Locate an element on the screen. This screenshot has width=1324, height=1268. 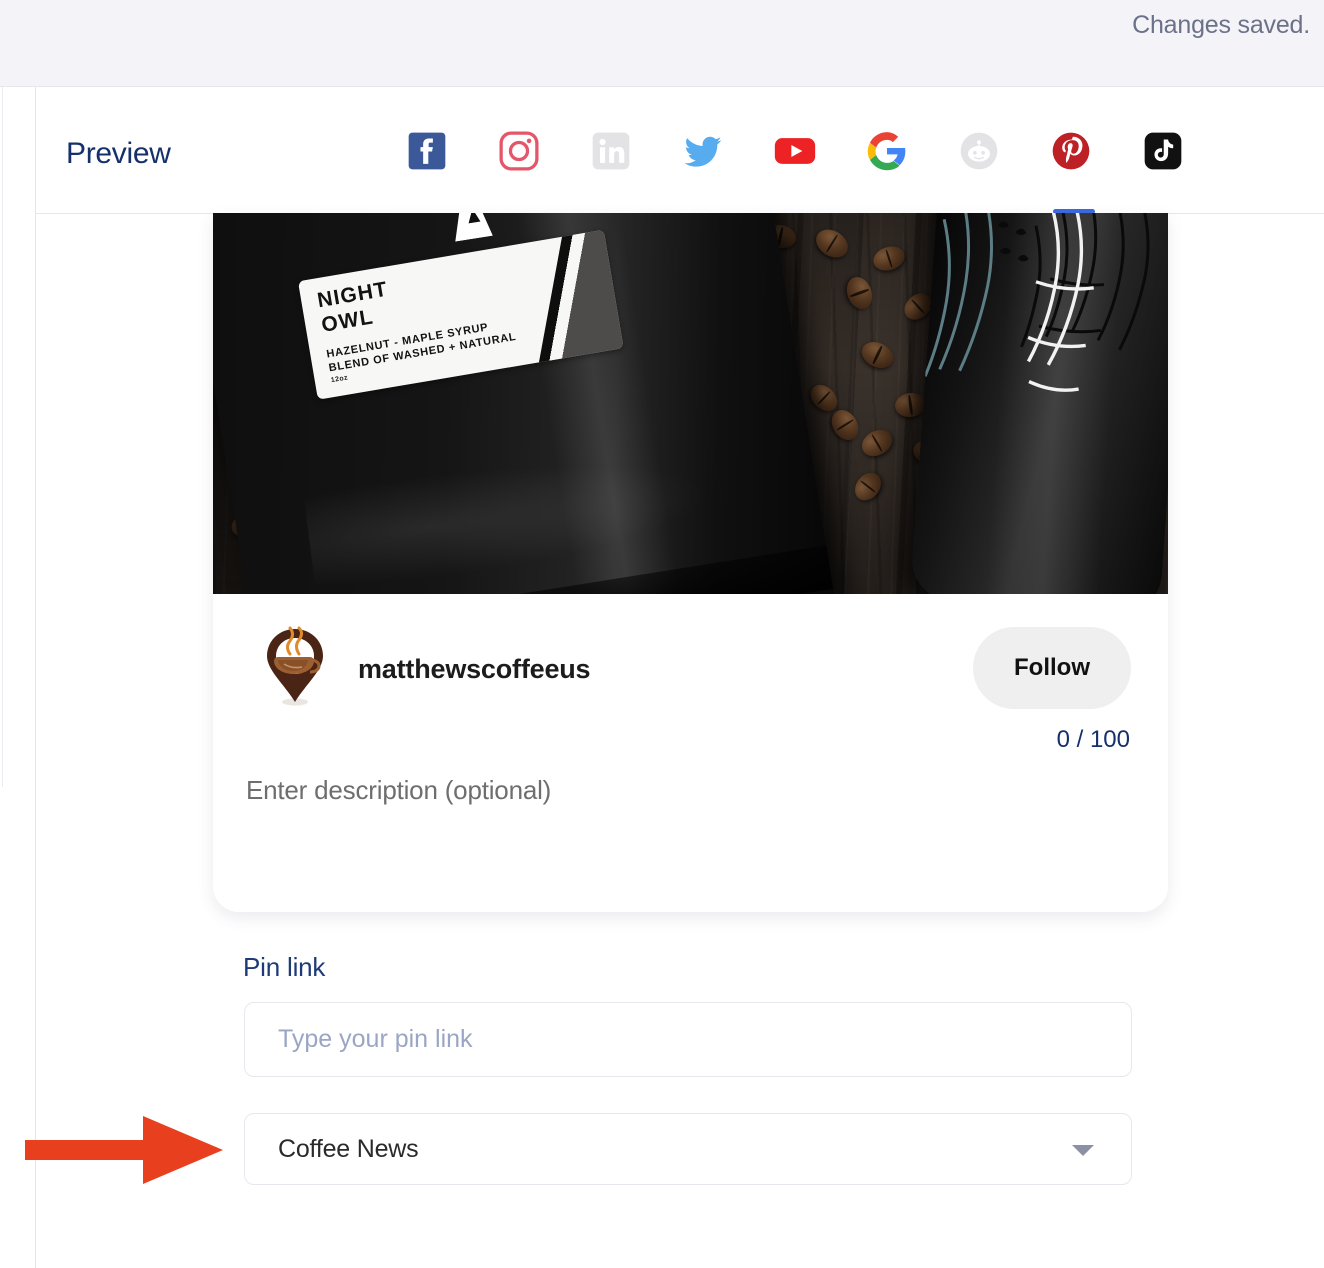
status-message: Changes saved. is located at coordinates (1221, 25).